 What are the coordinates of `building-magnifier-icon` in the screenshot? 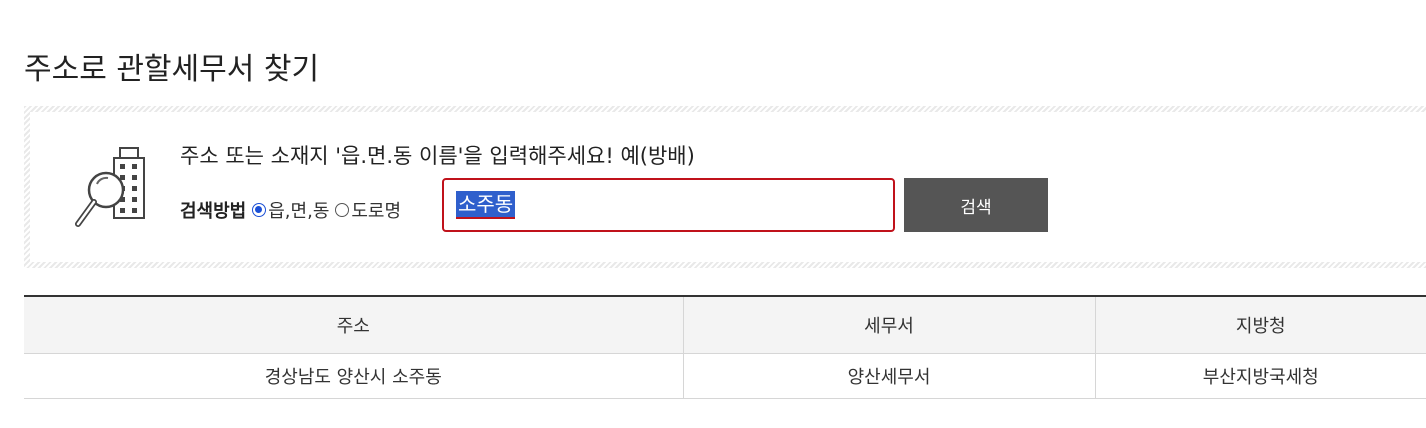 It's located at (112, 190).